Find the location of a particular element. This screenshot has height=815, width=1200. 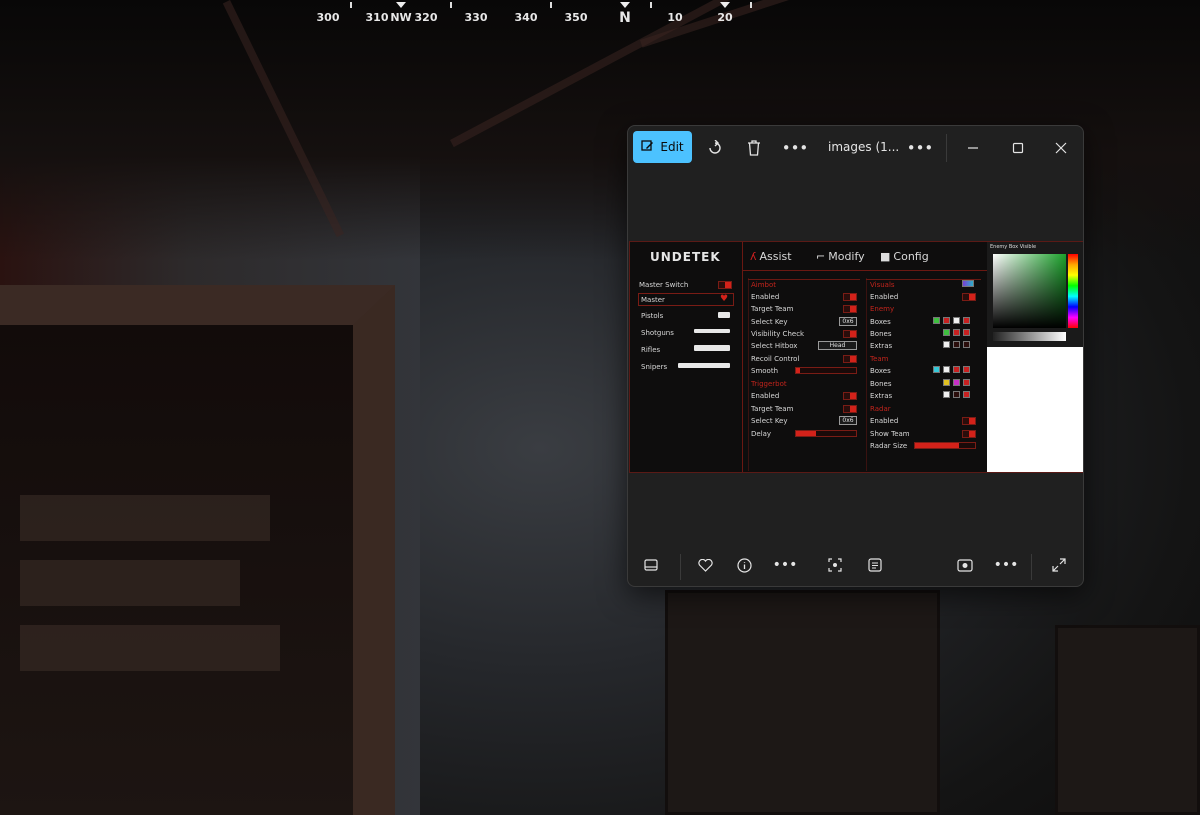

compass-label: 300 is located at coordinates (328, 17).